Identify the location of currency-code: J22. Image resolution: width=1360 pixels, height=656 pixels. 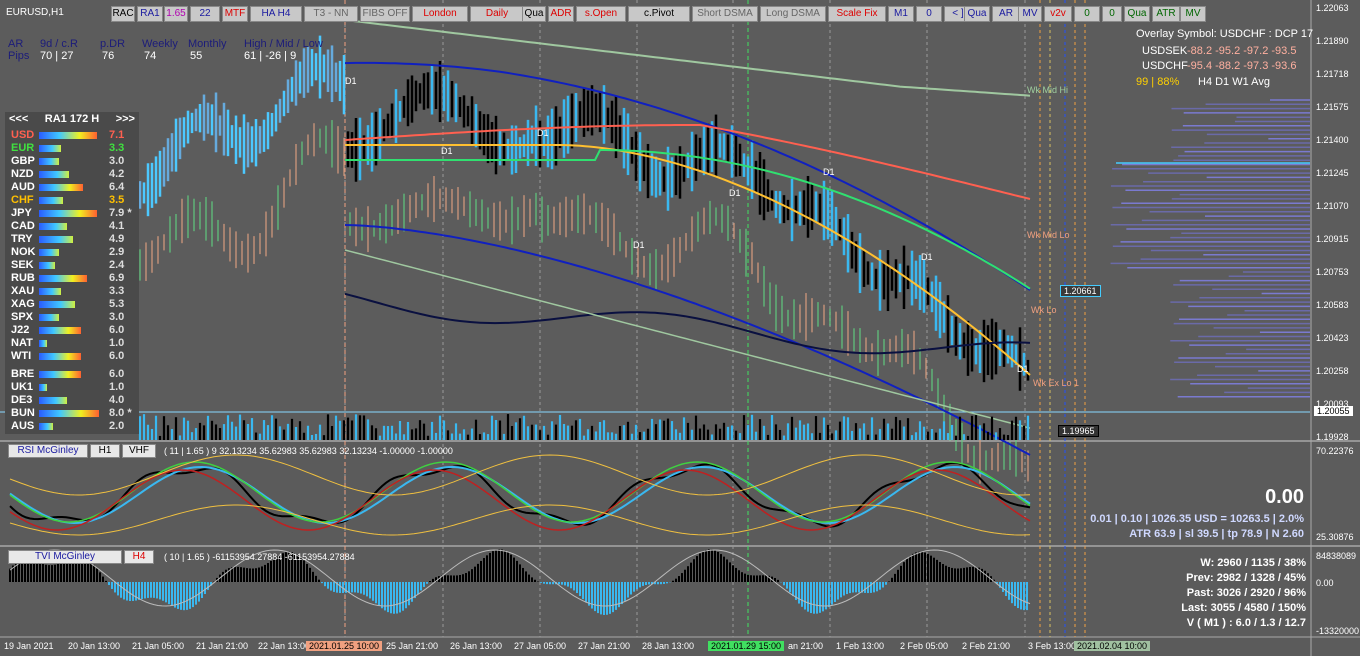
(20, 330).